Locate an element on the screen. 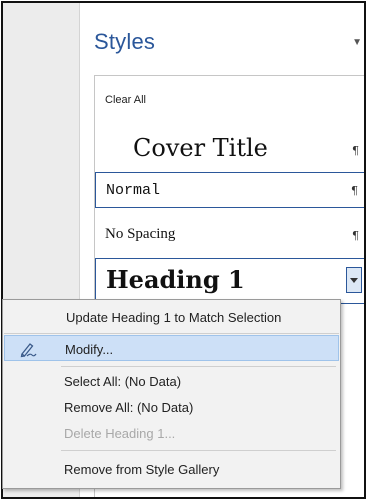 Image resolution: width=371 pixels, height=504 pixels. style-item-no-spacing: No Spacing ¶ is located at coordinates (229, 235).